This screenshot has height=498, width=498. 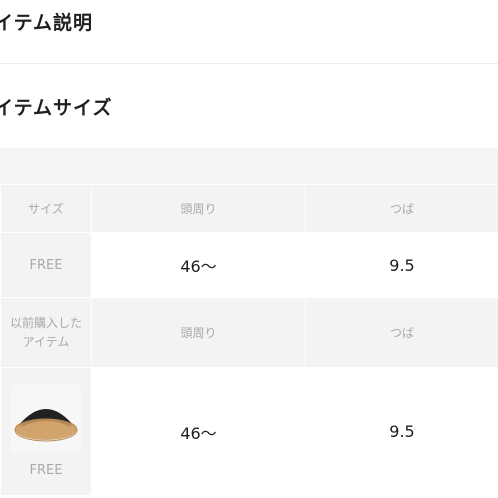 What do you see at coordinates (56, 108) in the screenshot?
I see `item-size-title: イテムサイズ` at bounding box center [56, 108].